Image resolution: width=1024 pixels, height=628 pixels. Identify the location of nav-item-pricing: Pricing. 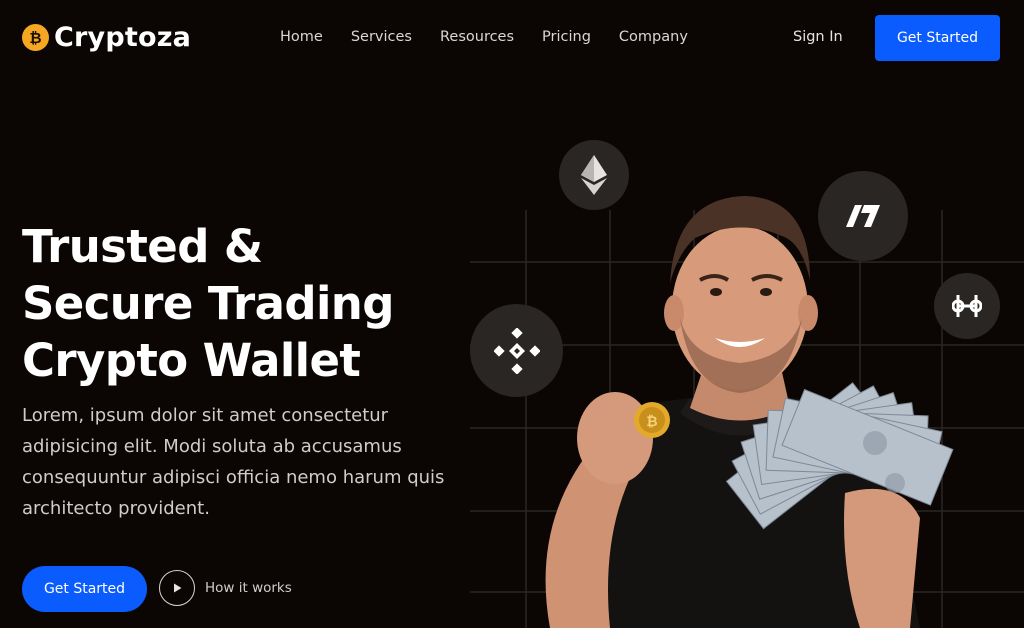
(566, 37).